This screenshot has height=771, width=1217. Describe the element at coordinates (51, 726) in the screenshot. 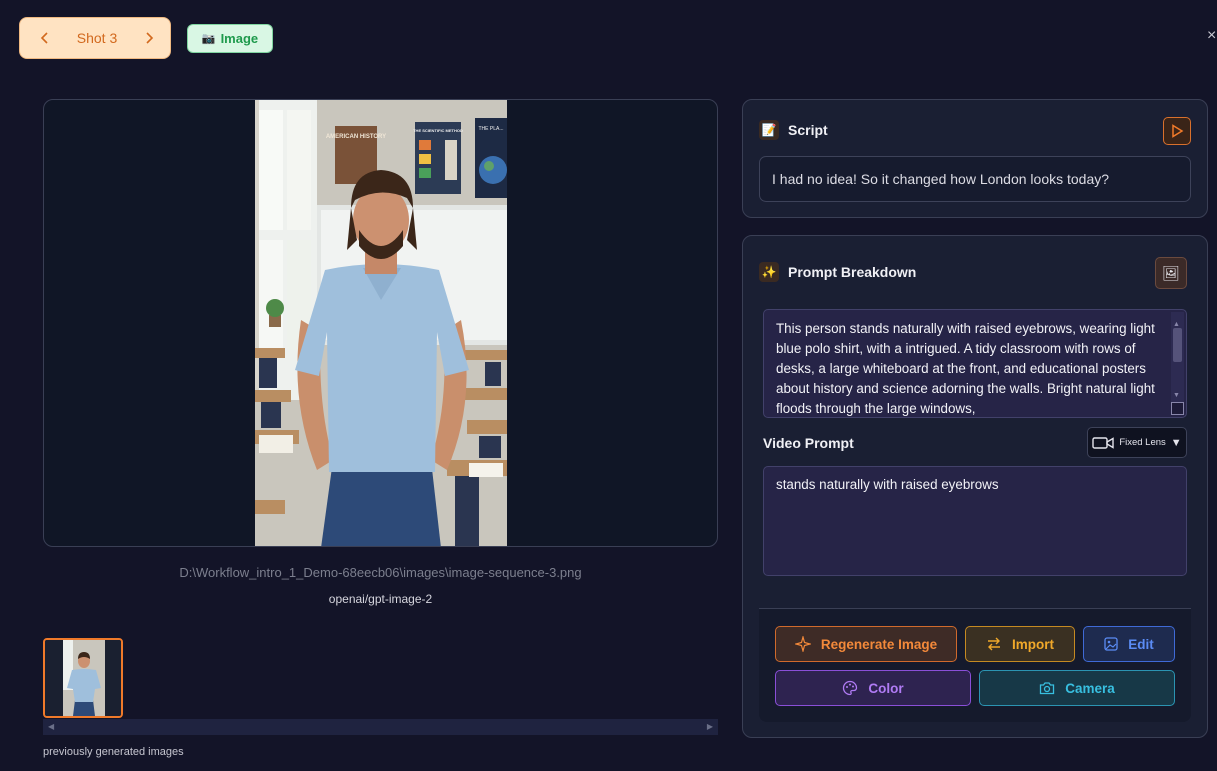

I see `scroll-left-icon: ◀` at that location.